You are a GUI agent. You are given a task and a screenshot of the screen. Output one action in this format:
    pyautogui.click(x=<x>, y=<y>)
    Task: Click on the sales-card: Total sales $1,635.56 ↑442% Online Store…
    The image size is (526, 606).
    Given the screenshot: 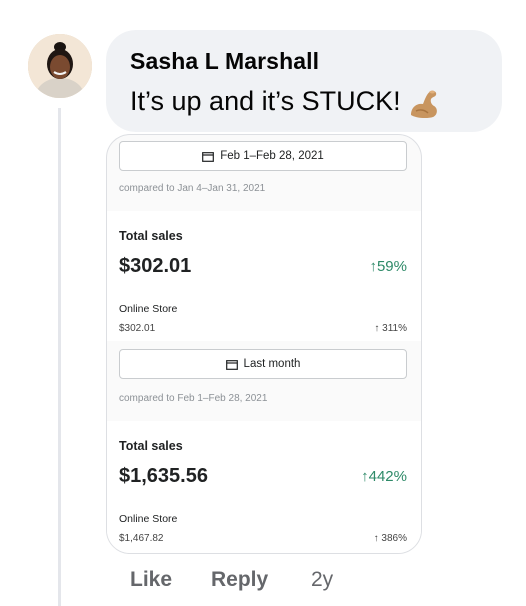 What is the action you would take?
    pyautogui.click(x=264, y=487)
    